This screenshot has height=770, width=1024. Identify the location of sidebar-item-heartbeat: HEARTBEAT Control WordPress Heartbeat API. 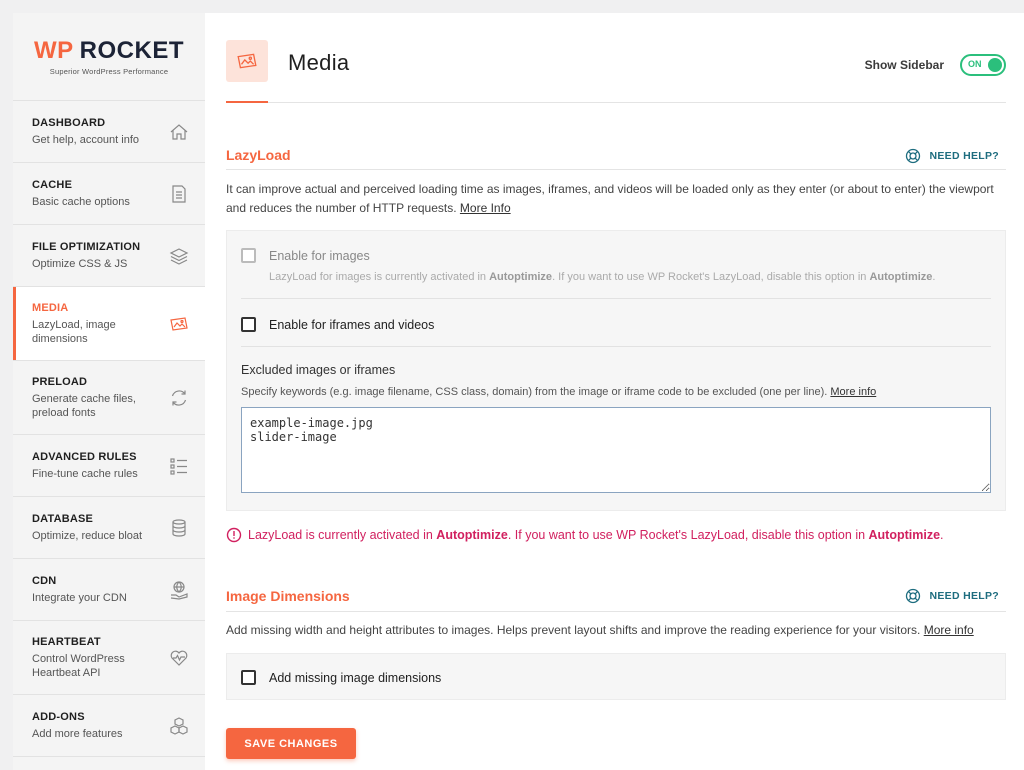
(109, 658).